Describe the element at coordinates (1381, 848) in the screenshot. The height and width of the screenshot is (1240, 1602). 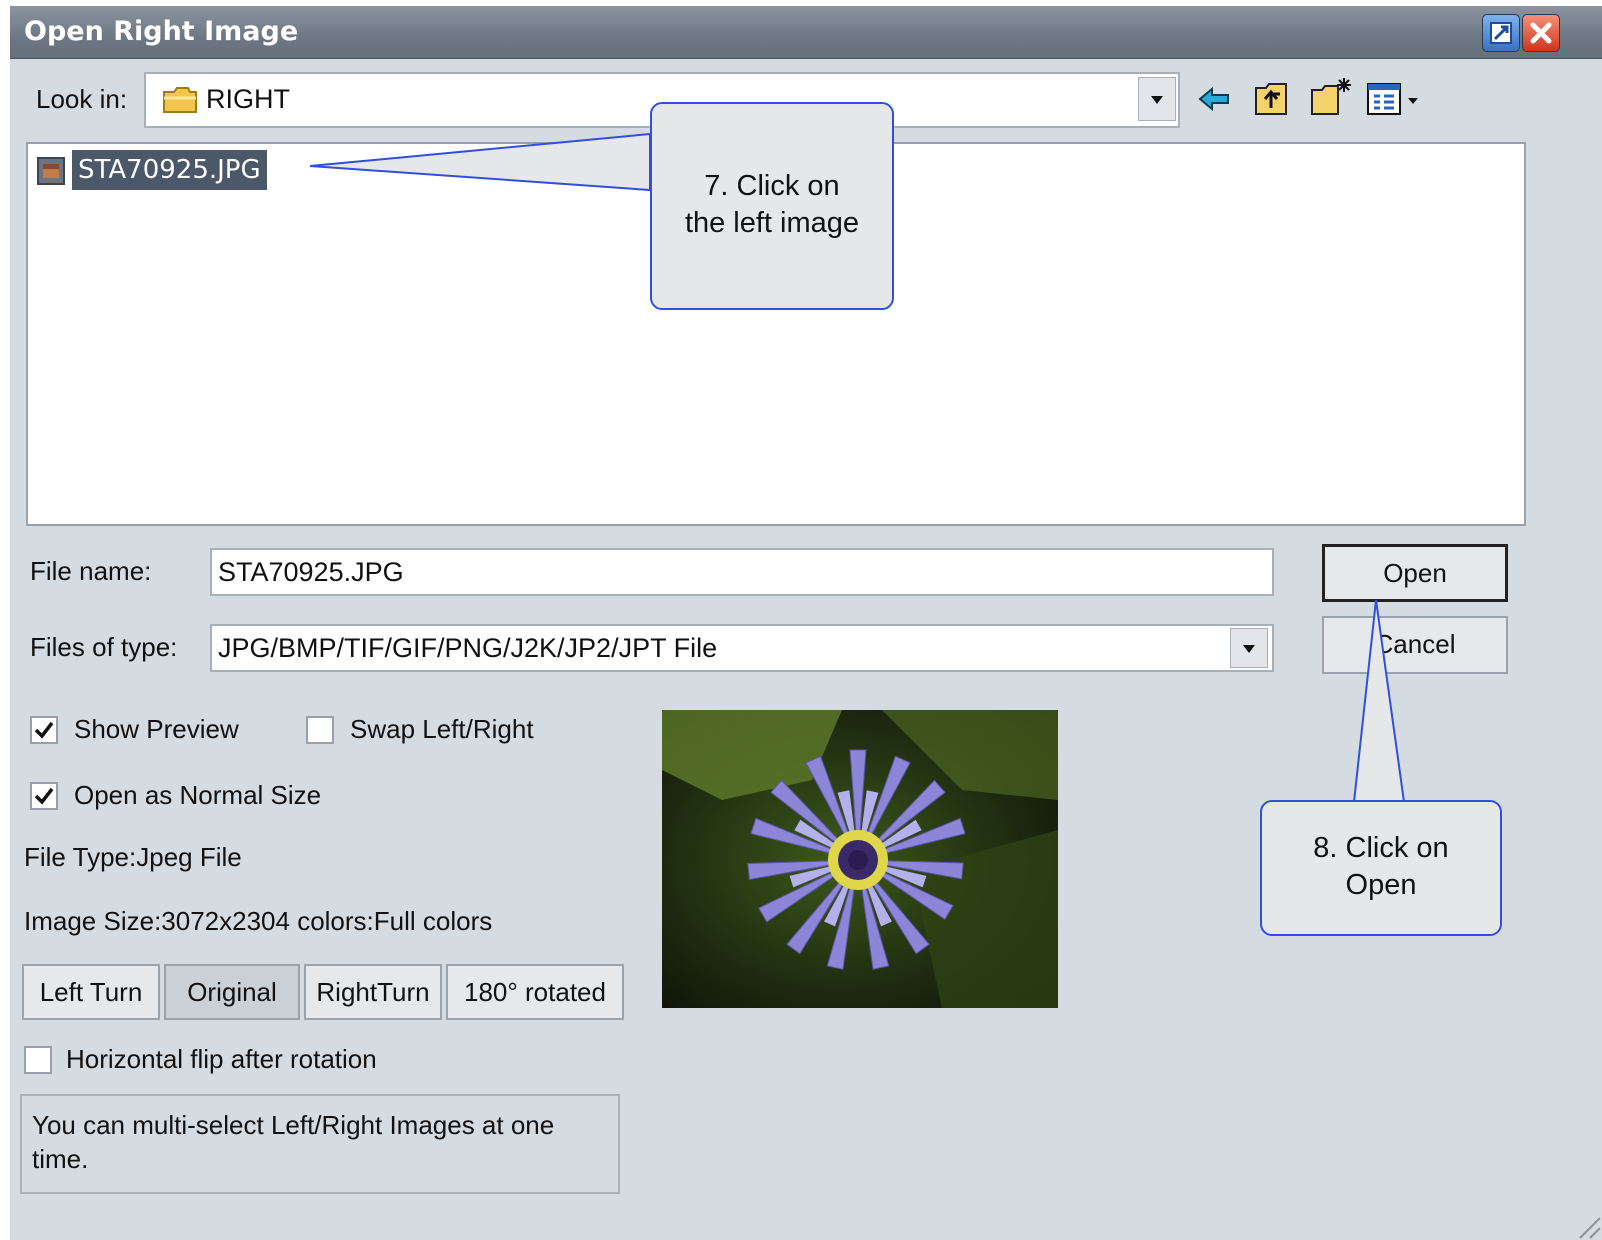
I see `callout-step-8-line1: 8. Click on` at that location.